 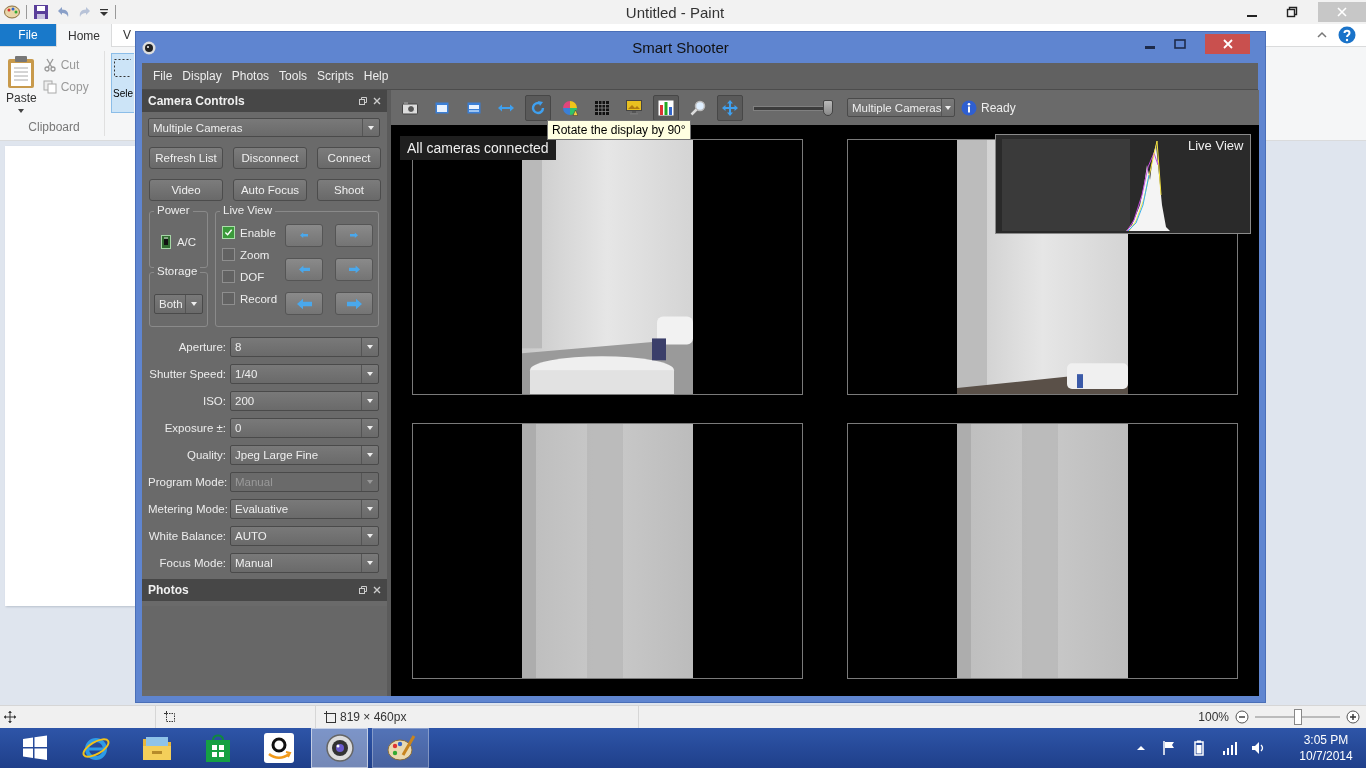 What do you see at coordinates (1213, 717) in the screenshot?
I see `zoom-level: 100%` at bounding box center [1213, 717].